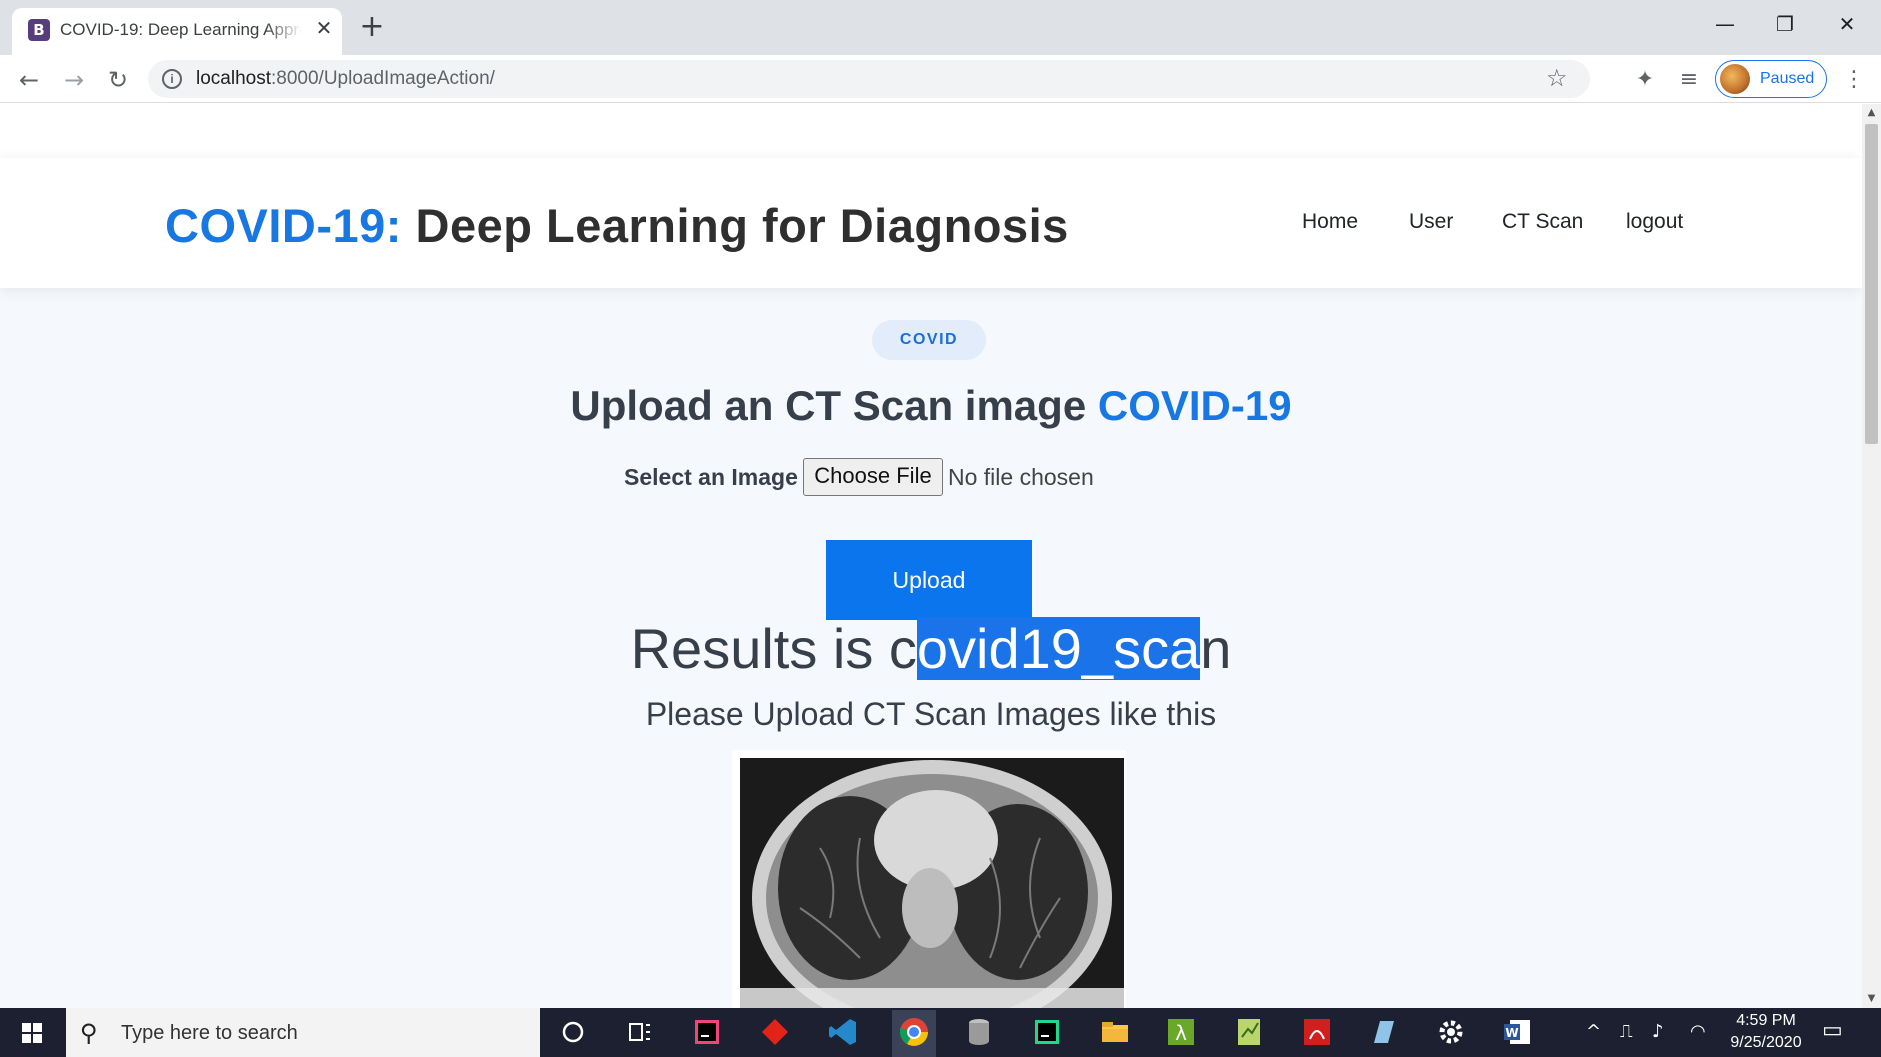  I want to click on profile-chip: Paused, so click(1771, 79).